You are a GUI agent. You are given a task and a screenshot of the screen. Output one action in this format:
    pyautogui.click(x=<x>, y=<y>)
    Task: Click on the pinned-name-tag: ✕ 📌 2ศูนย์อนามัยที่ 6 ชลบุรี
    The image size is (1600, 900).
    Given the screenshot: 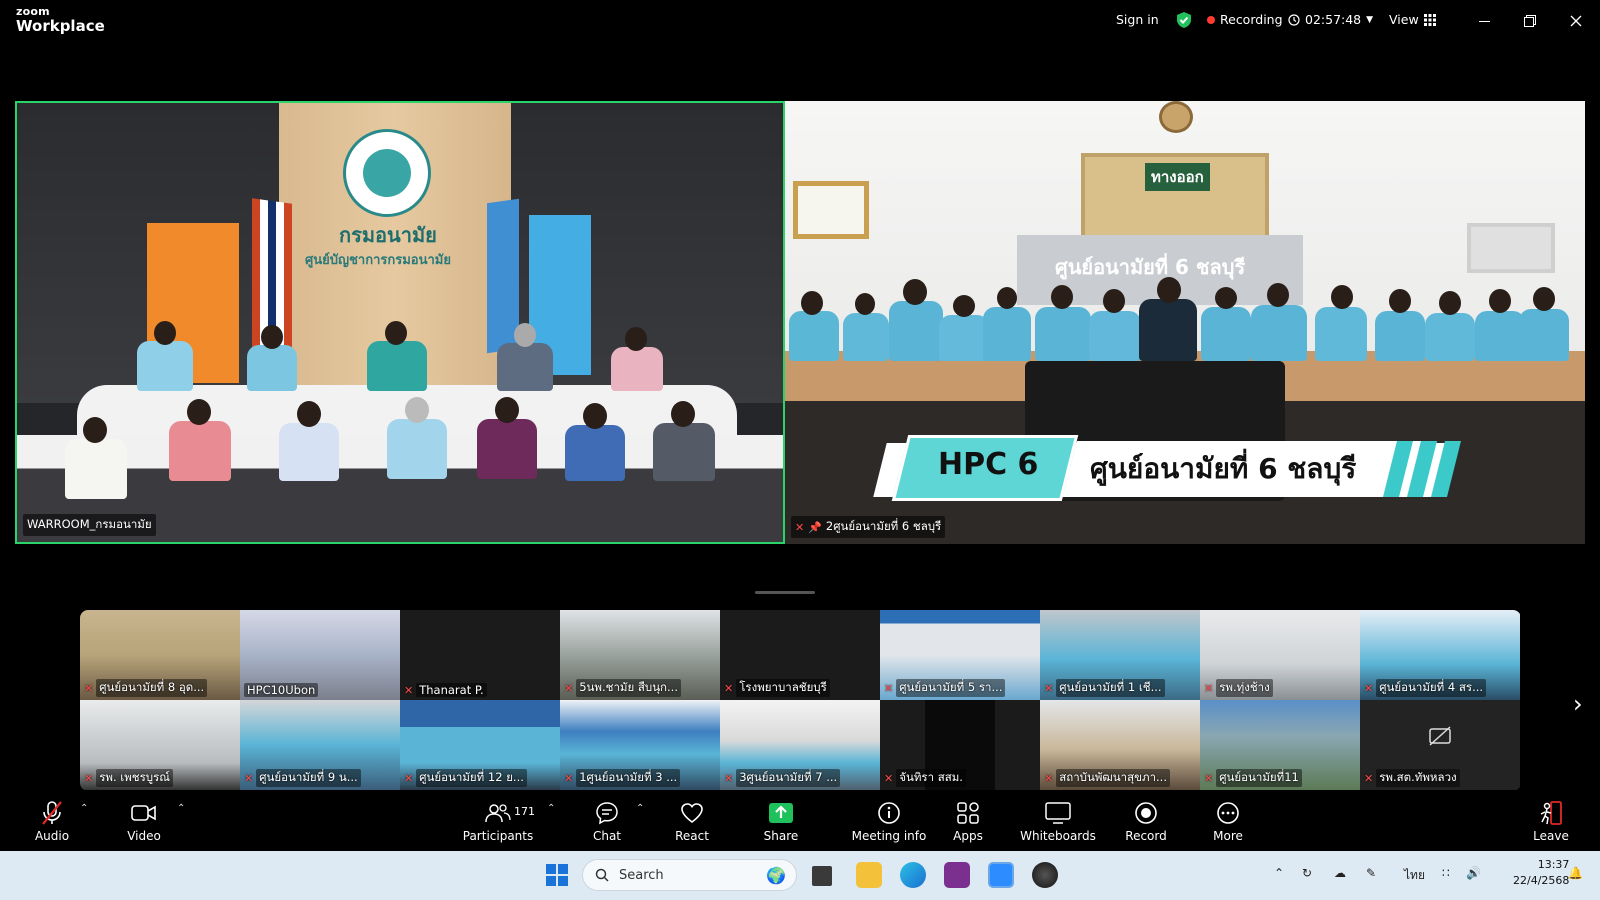 What is the action you would take?
    pyautogui.click(x=868, y=527)
    